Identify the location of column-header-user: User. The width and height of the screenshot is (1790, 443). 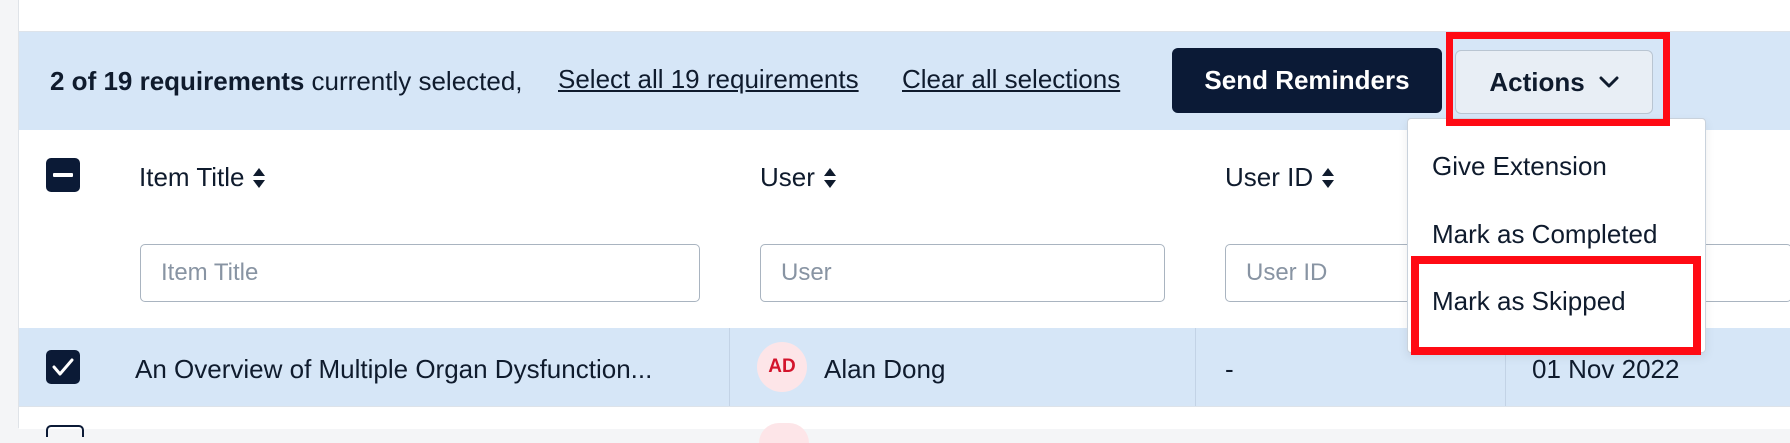
(798, 177).